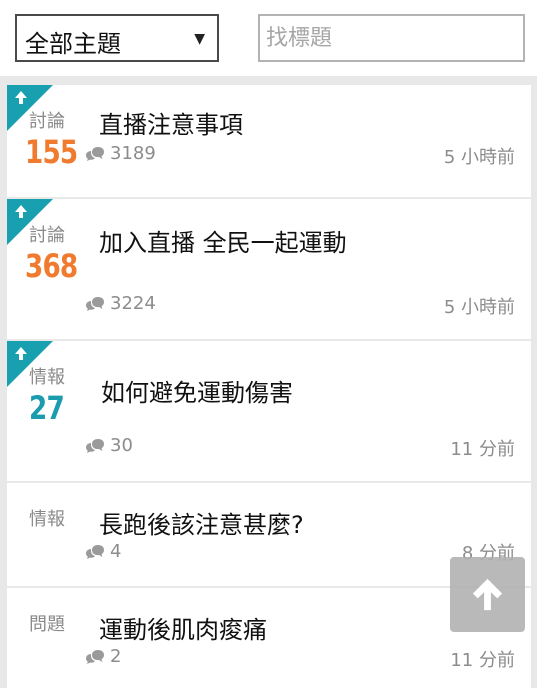 The height and width of the screenshot is (688, 537). Describe the element at coordinates (133, 153) in the screenshot. I see `comment-count: 3189` at that location.